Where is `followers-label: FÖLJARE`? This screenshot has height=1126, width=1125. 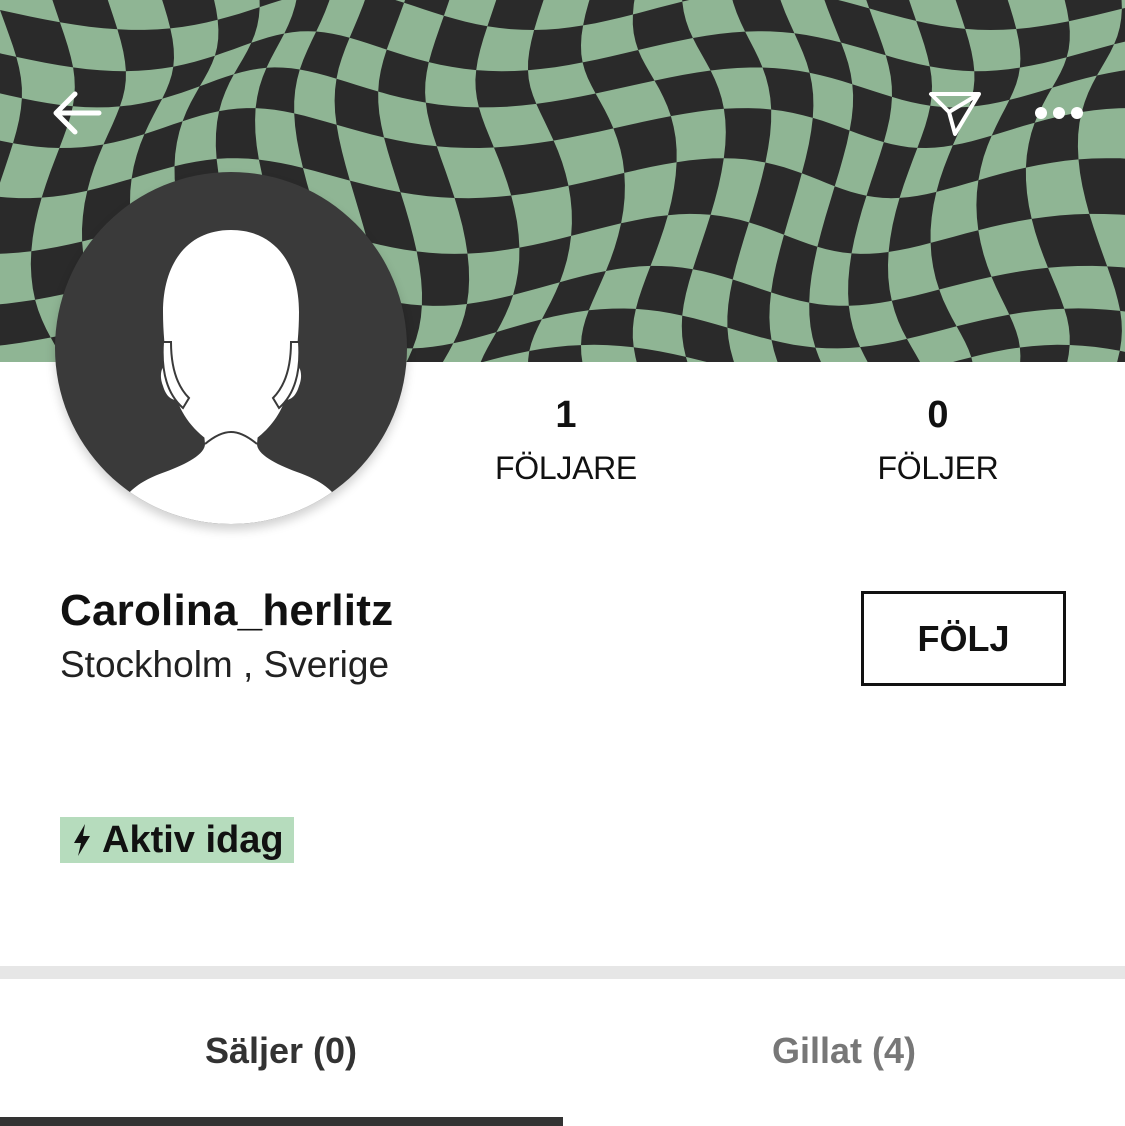 followers-label: FÖLJARE is located at coordinates (566, 468).